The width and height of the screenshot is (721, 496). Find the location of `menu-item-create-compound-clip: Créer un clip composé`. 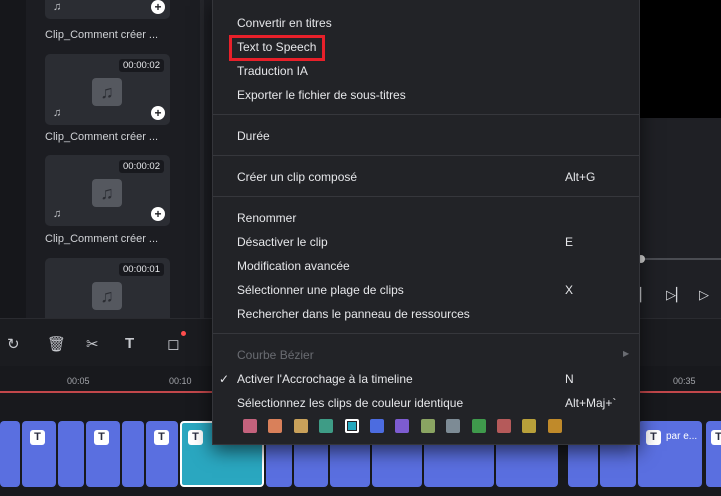

menu-item-create-compound-clip: Créer un clip composé is located at coordinates (297, 177).